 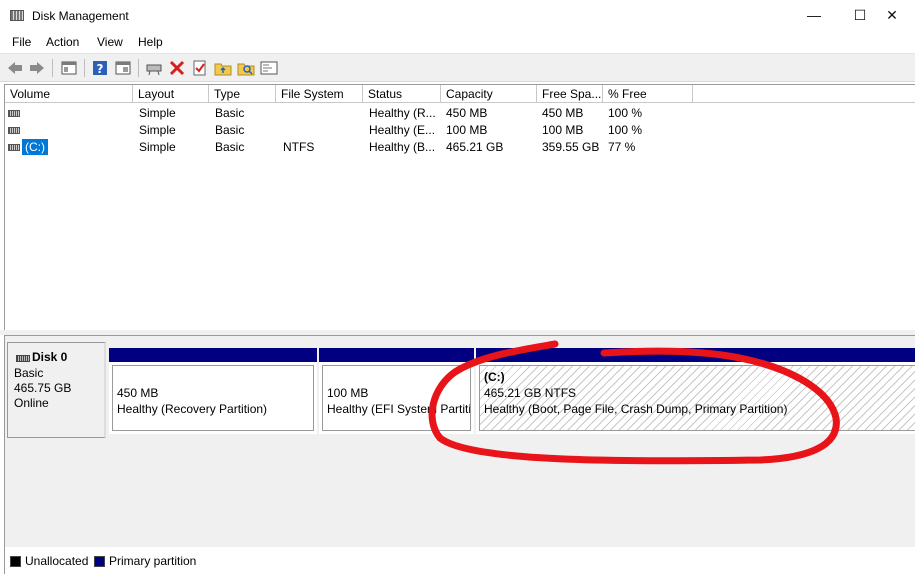 What do you see at coordinates (299, 147) in the screenshot?
I see `cell-file-system: NTFS` at bounding box center [299, 147].